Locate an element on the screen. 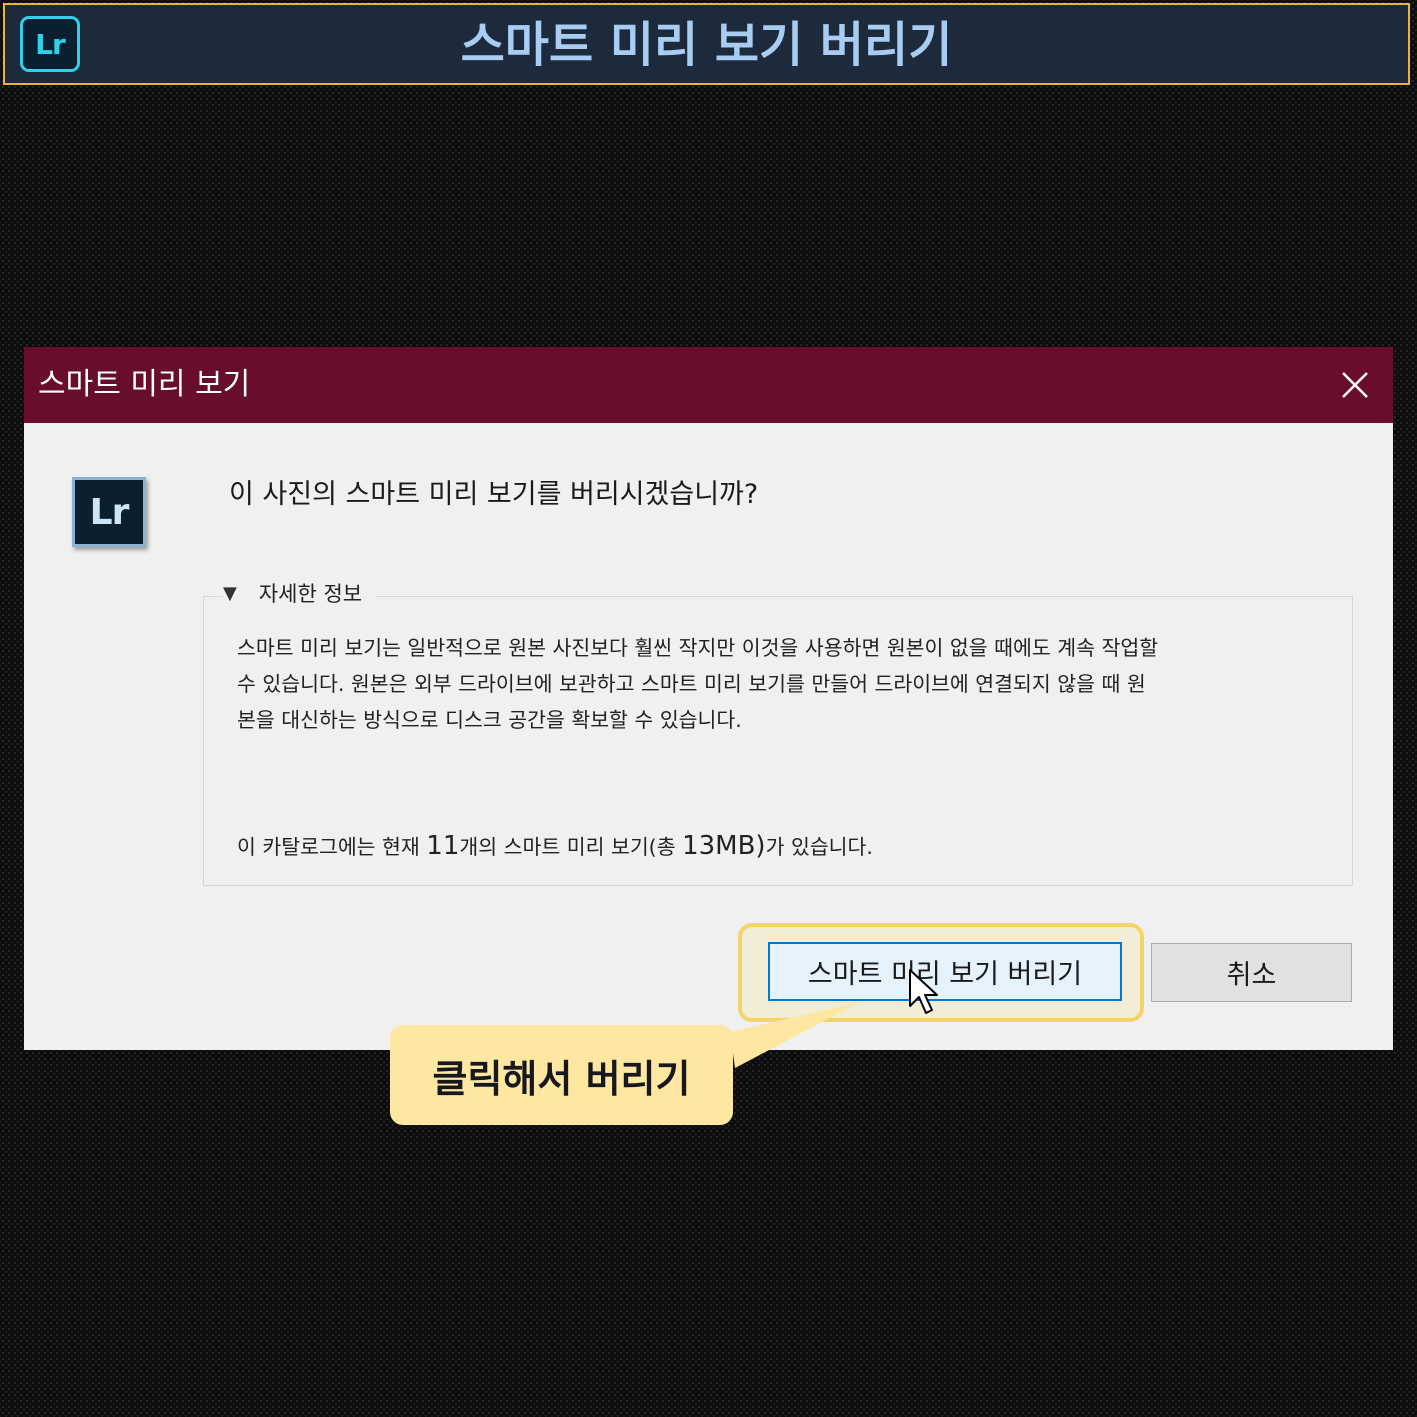  click-instruction-callout: 클릭해서 버리기 is located at coordinates (561, 1075).